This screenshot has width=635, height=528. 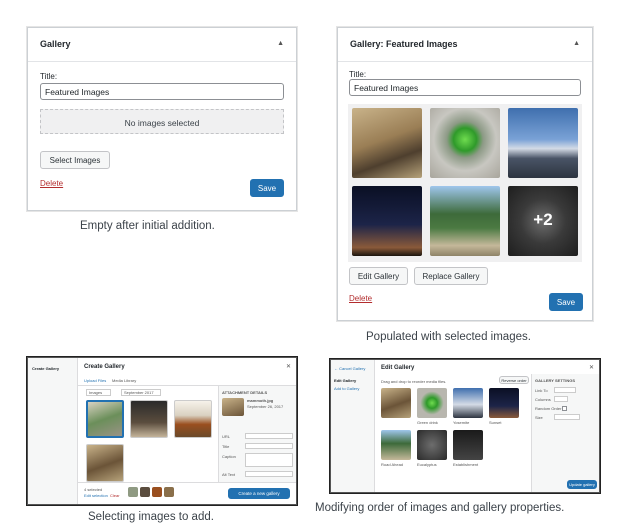 I want to click on details-file-name: mammoth.jpg, so click(x=260, y=400).